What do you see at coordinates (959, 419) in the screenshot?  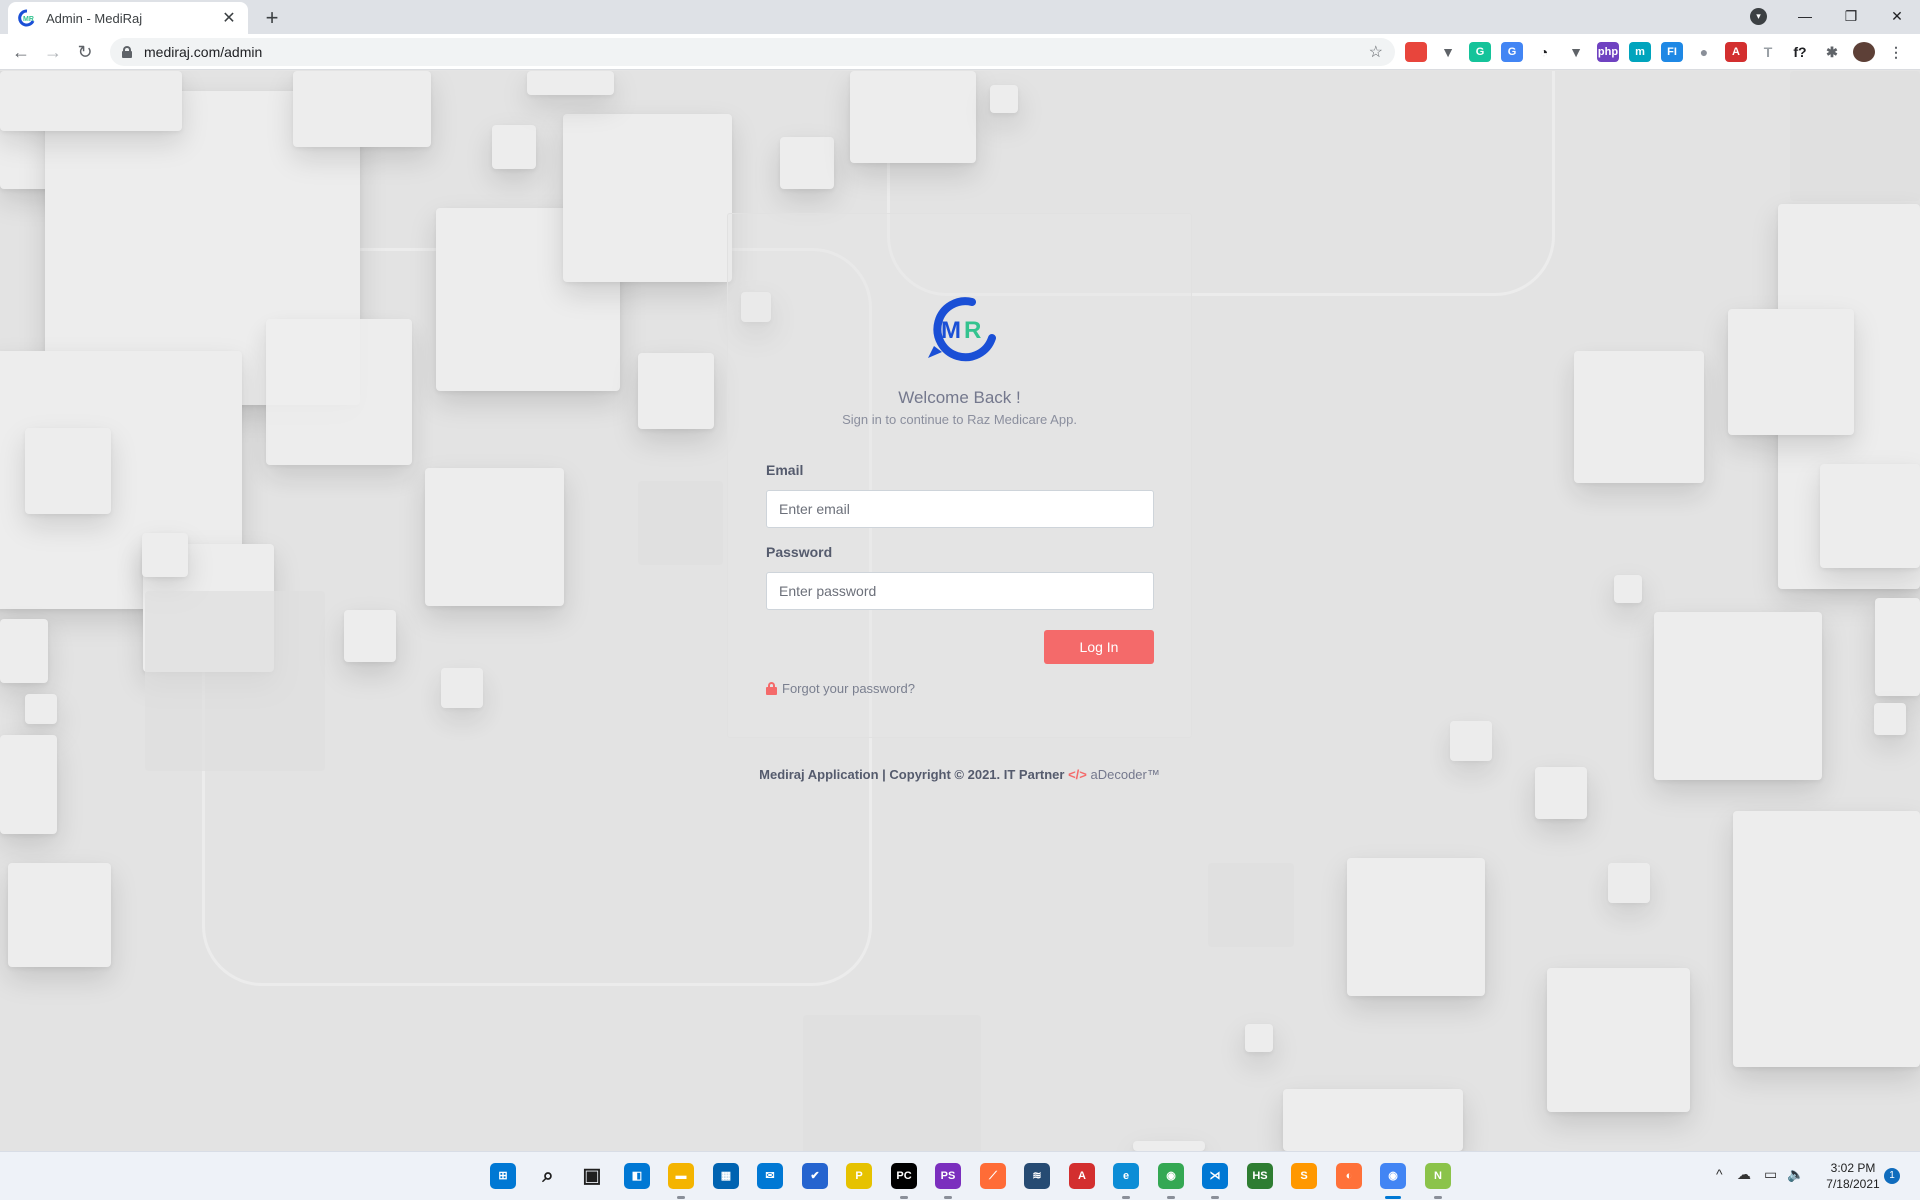 I see `login-subtitle: Sign in to continue to Raz Medicare App.` at bounding box center [959, 419].